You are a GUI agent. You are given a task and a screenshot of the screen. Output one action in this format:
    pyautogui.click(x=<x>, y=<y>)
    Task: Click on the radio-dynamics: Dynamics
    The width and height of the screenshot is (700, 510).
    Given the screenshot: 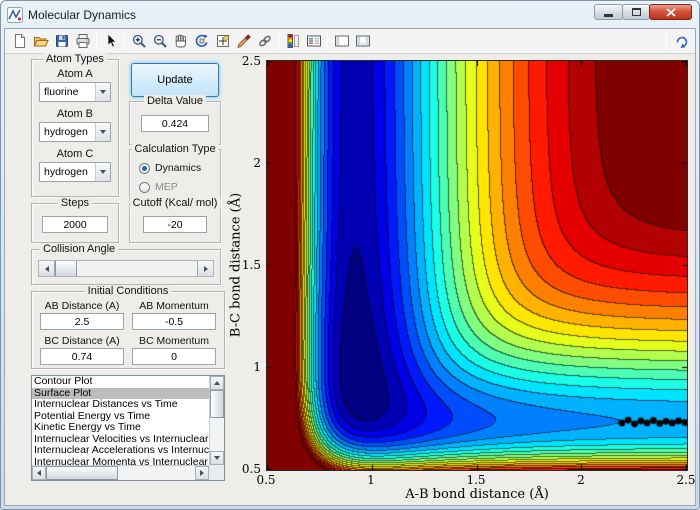 What is the action you would take?
    pyautogui.click(x=170, y=168)
    